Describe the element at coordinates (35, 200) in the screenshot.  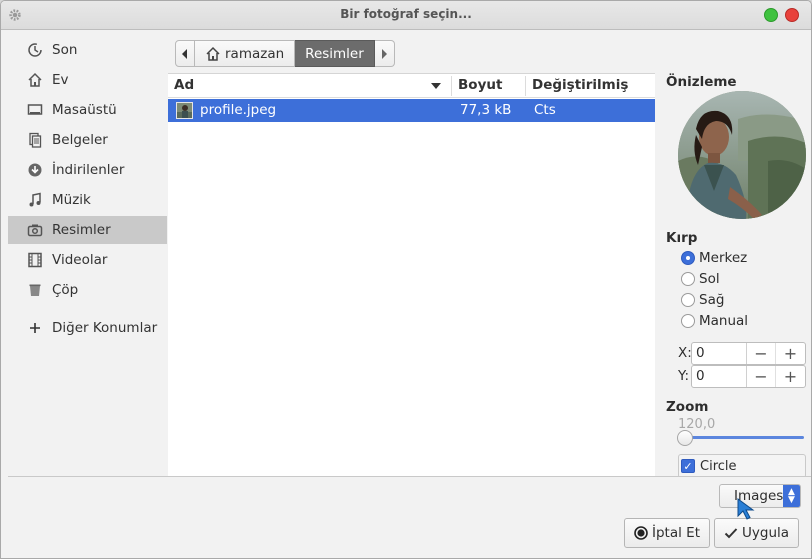
I see `music-icon` at that location.